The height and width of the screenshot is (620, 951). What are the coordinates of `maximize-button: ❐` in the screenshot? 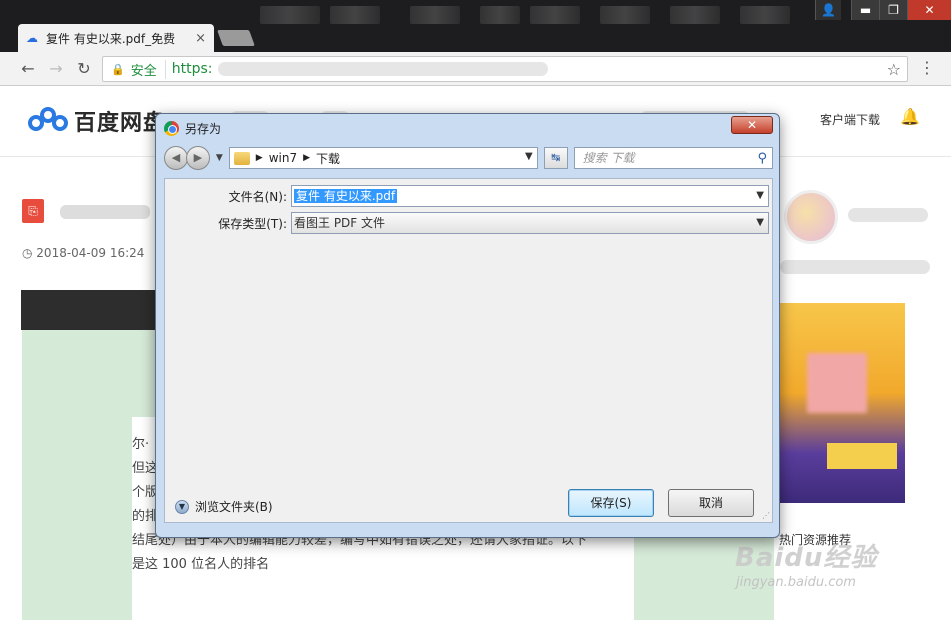 It's located at (893, 10).